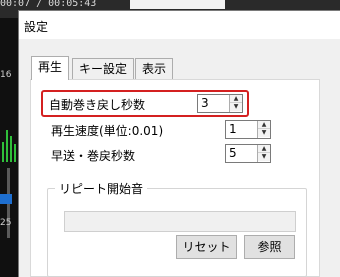 This screenshot has width=340, height=277. I want to click on rewind-seconds-value: 3, so click(205, 103).